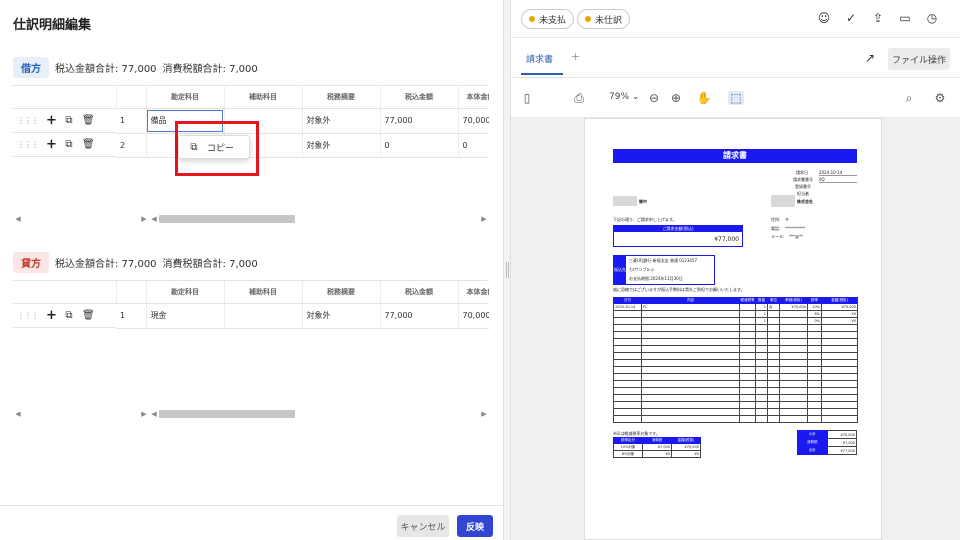 The width and height of the screenshot is (960, 540). Describe the element at coordinates (805, 201) in the screenshot. I see `sender-company: 株式会社` at that location.